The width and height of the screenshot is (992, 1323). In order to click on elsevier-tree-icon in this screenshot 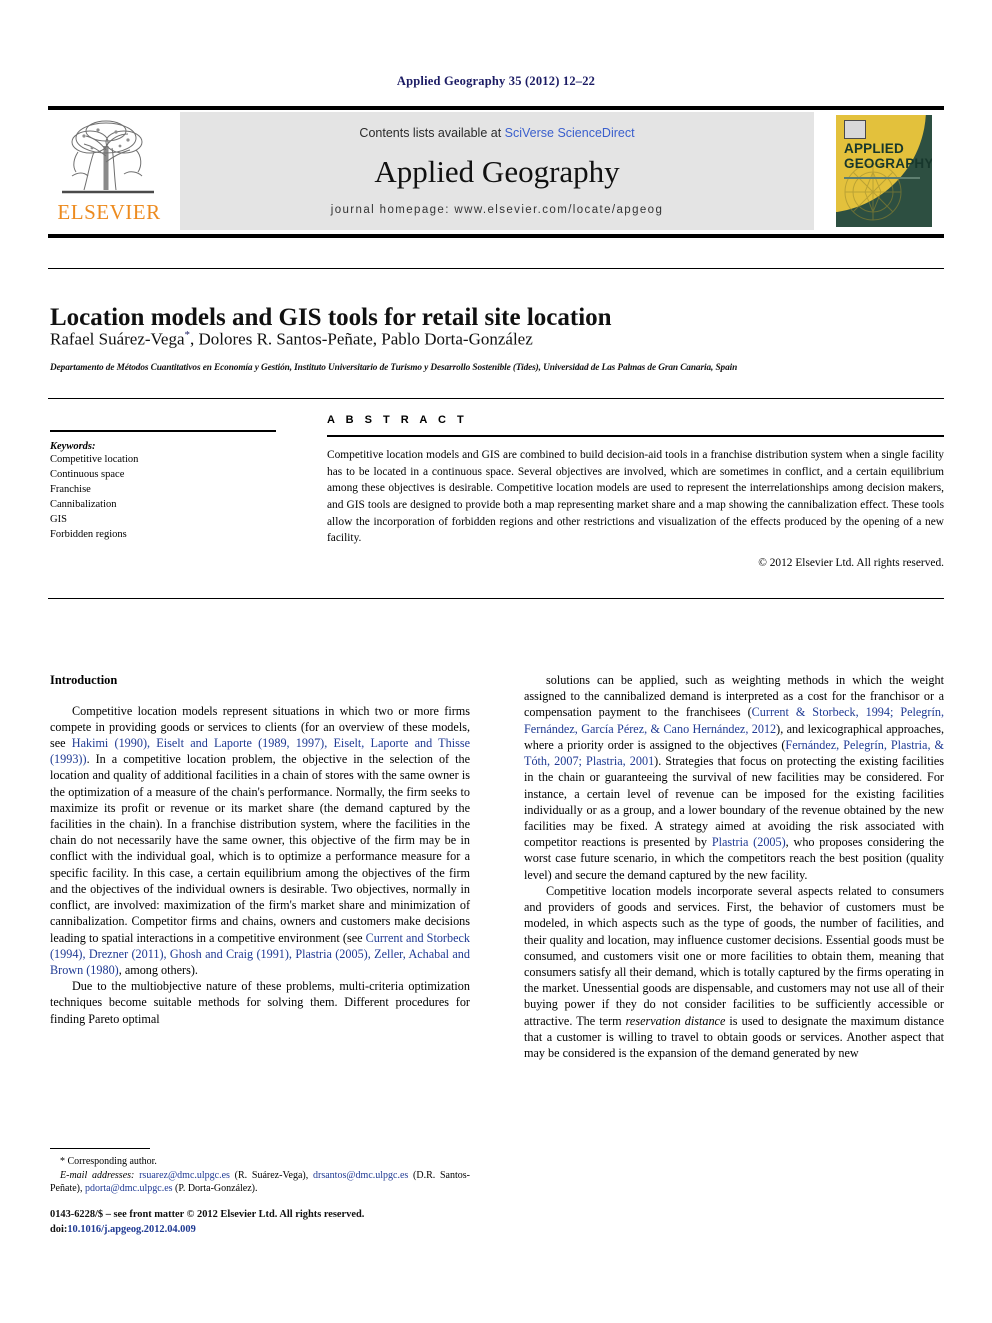, I will do `click(108, 157)`.